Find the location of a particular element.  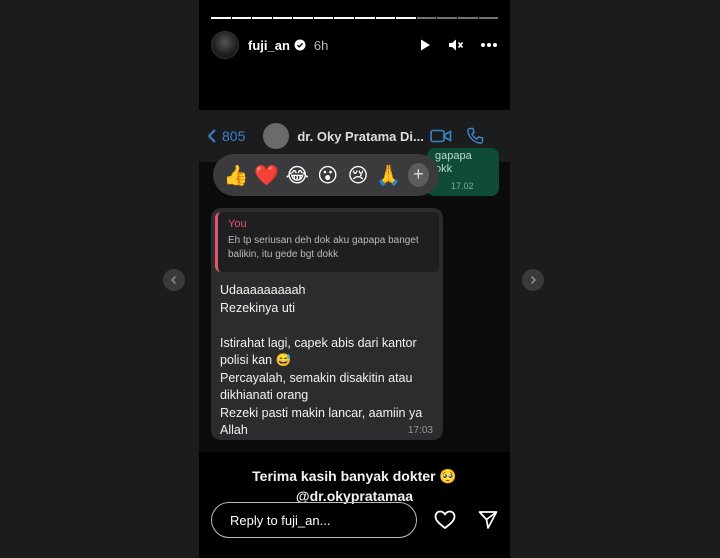

previous-story-button is located at coordinates (174, 280).